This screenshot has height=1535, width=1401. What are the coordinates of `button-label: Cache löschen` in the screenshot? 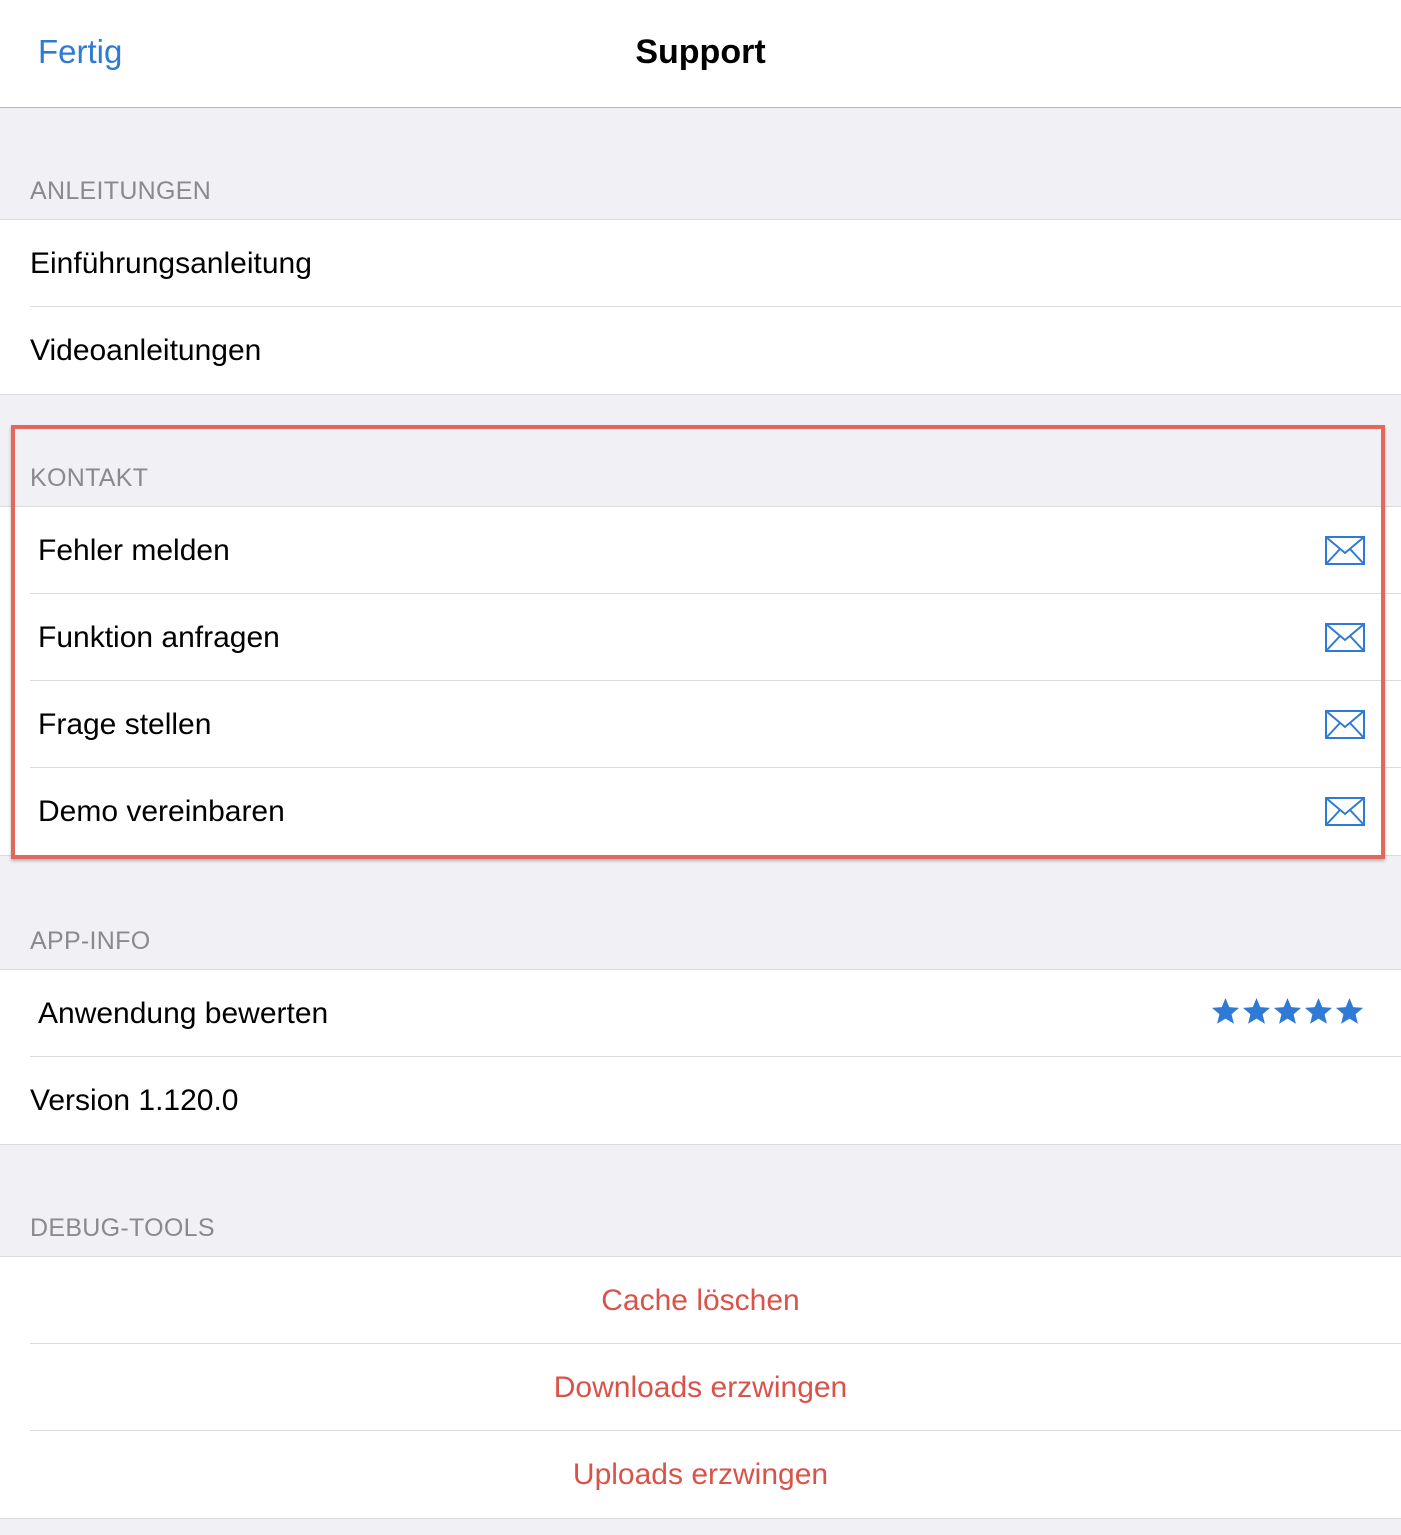 It's located at (700, 1300).